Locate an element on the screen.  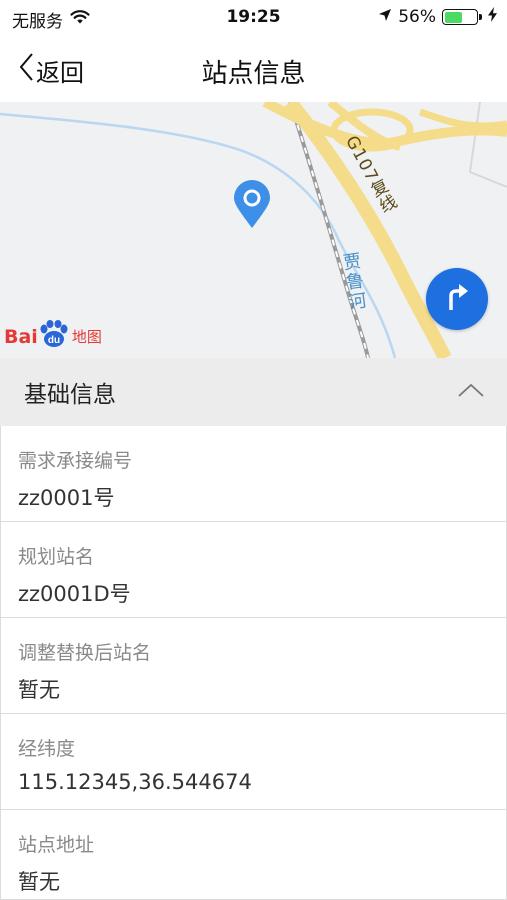
paw-icon: du is located at coordinates (54, 336).